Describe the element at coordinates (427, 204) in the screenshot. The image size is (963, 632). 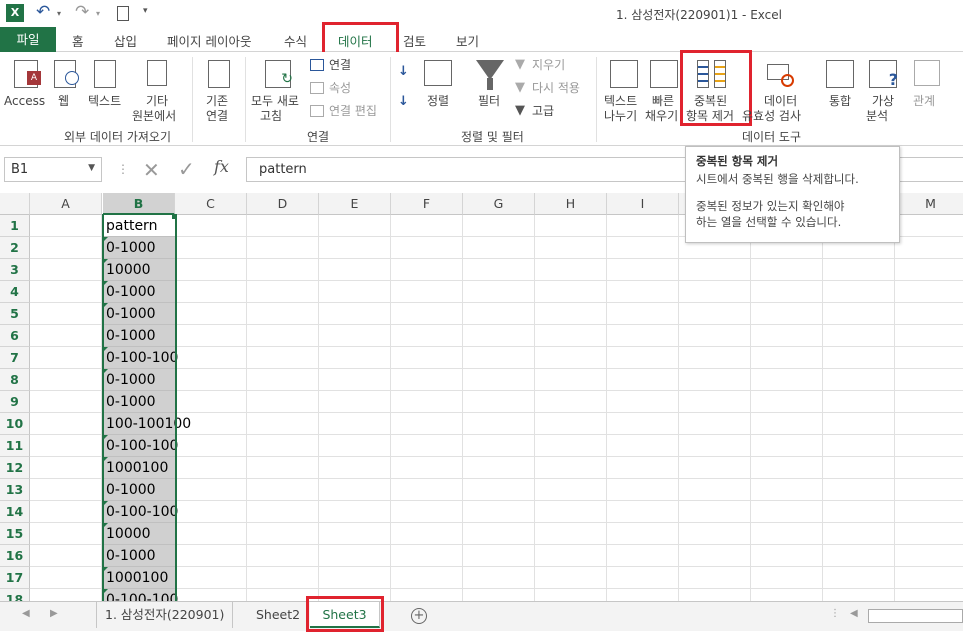
I see `column-header: F` at that location.